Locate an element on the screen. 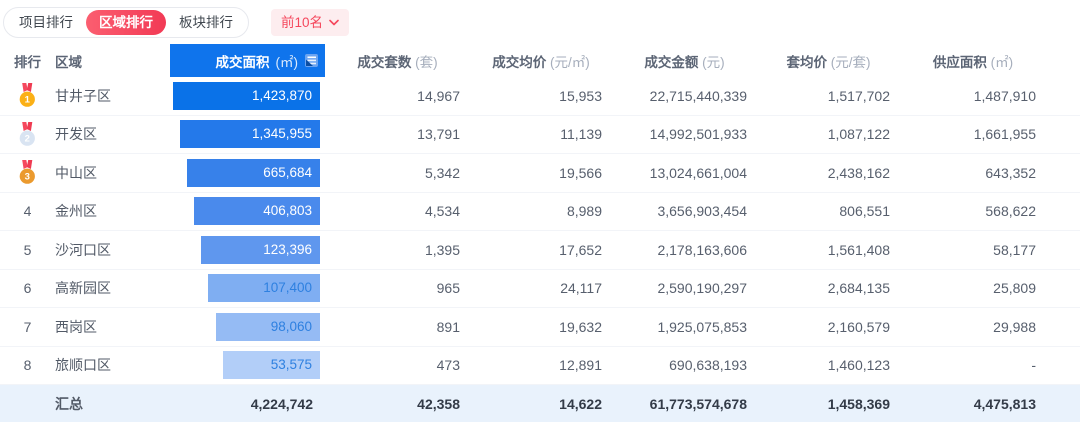 The width and height of the screenshot is (1080, 422). medal-bronze-icon: 3 is located at coordinates (27, 172).